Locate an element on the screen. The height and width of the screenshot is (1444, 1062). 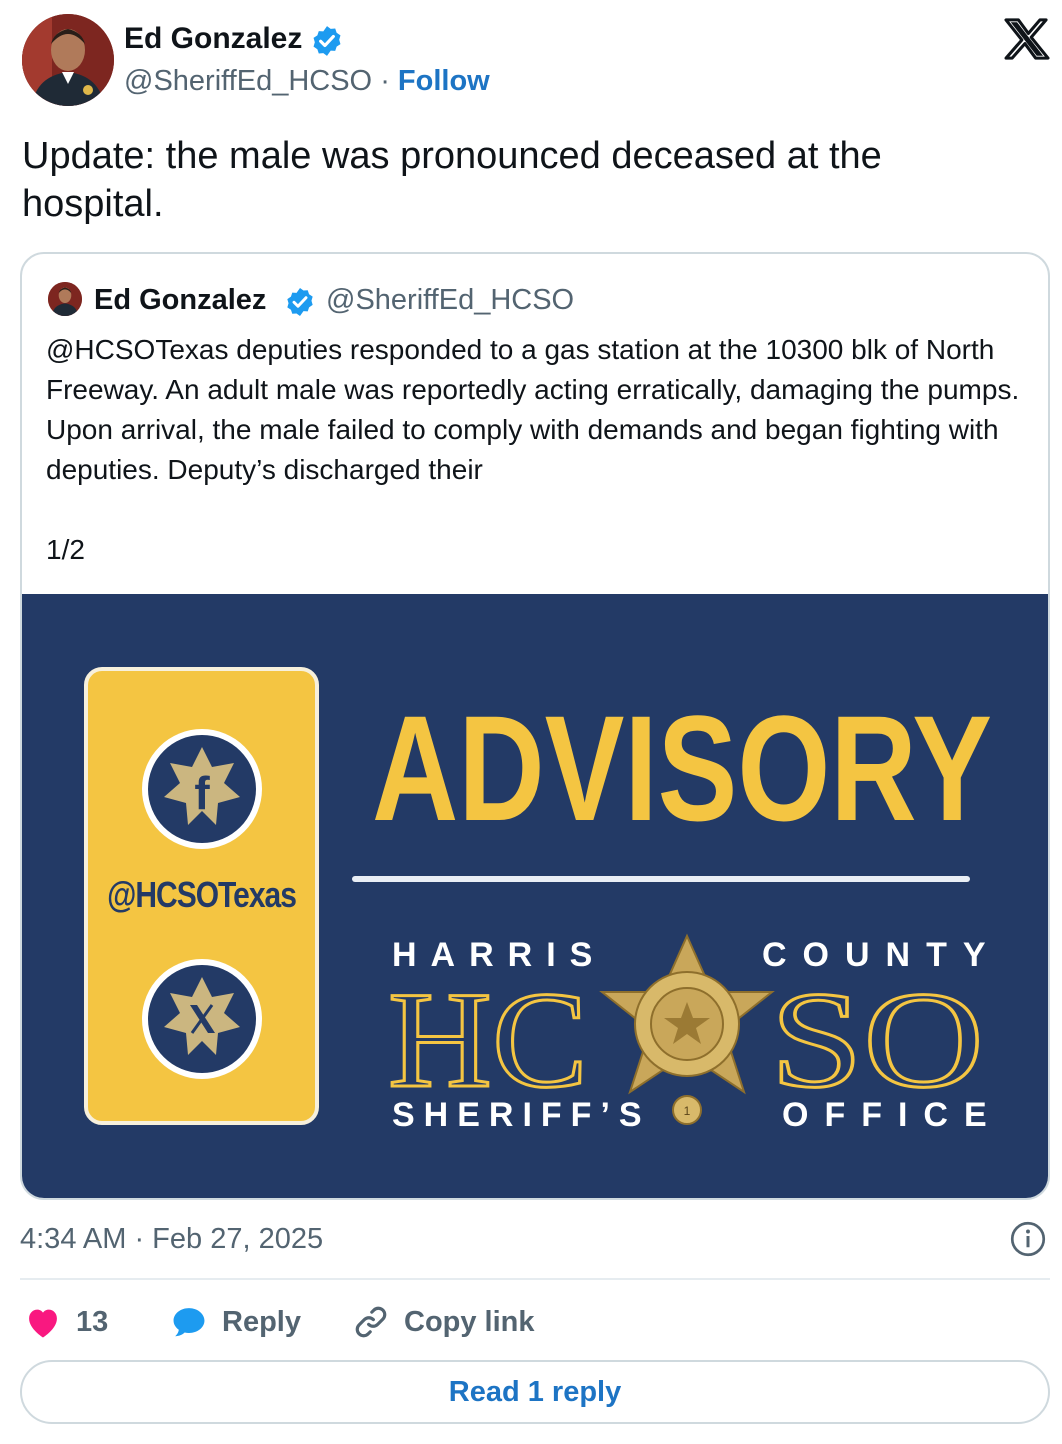
hcso-logo: HARRIS COUNTY HC SO 1 SHERIFF’S OFFICE is located at coordinates (689, 1033).